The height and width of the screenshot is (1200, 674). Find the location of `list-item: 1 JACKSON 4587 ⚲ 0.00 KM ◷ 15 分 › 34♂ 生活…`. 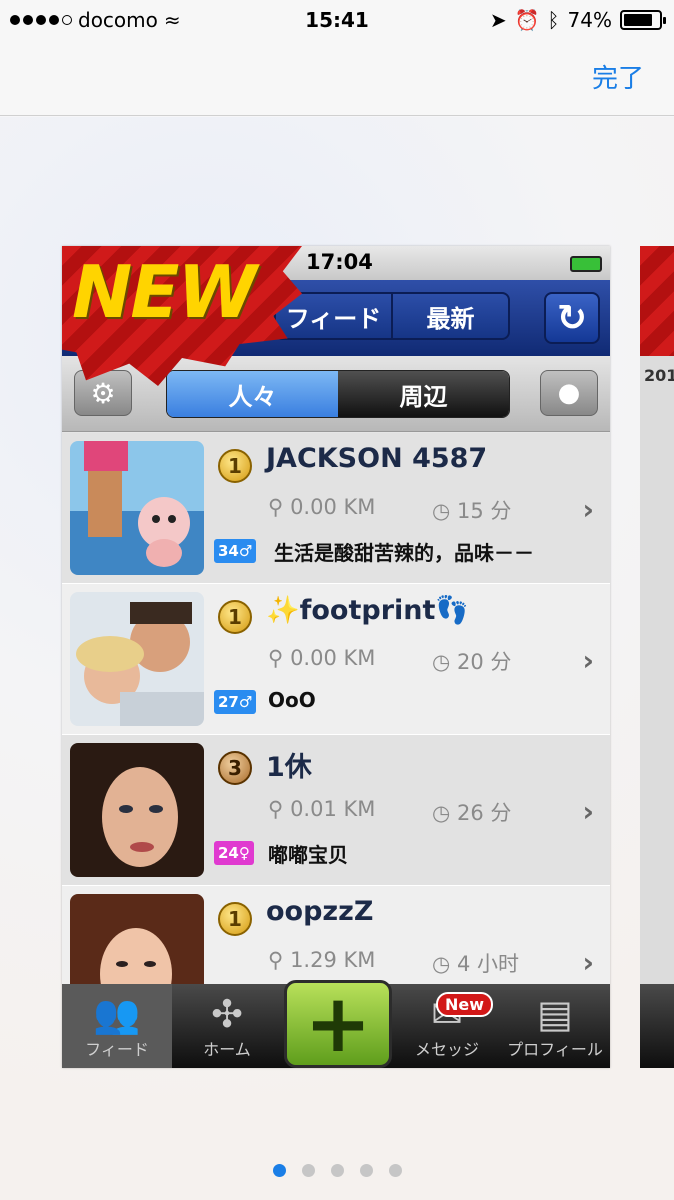

list-item: 1 JACKSON 4587 ⚲ 0.00 KM ◷ 15 分 › 34♂ 生活… is located at coordinates (336, 508).